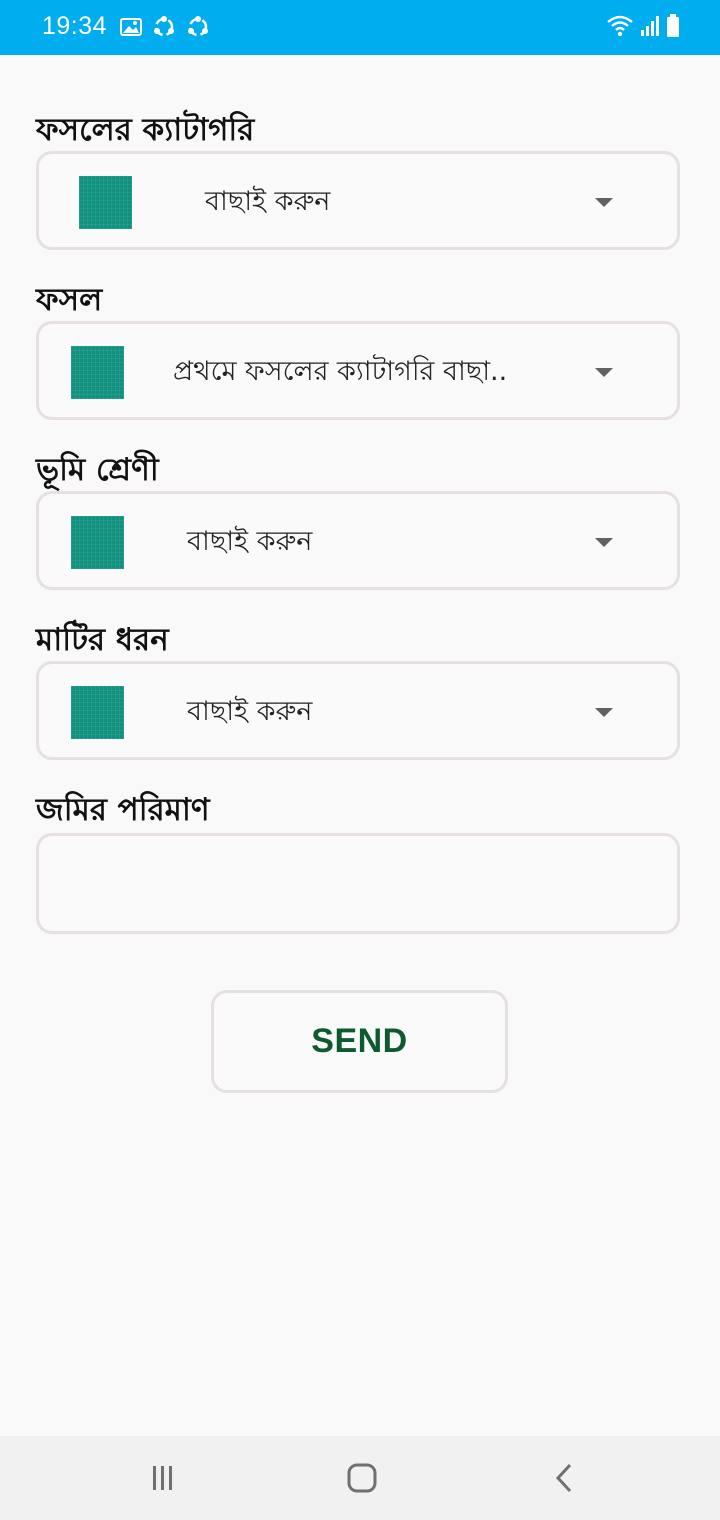 The height and width of the screenshot is (1520, 720). I want to click on back-icon, so click(564, 1478).